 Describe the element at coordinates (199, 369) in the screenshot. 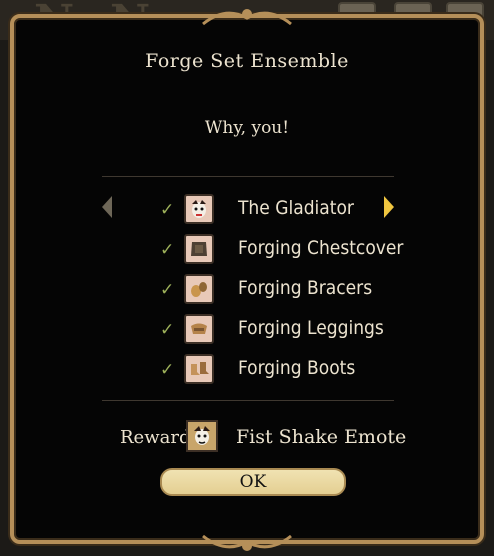

I see `boots-icon` at that location.